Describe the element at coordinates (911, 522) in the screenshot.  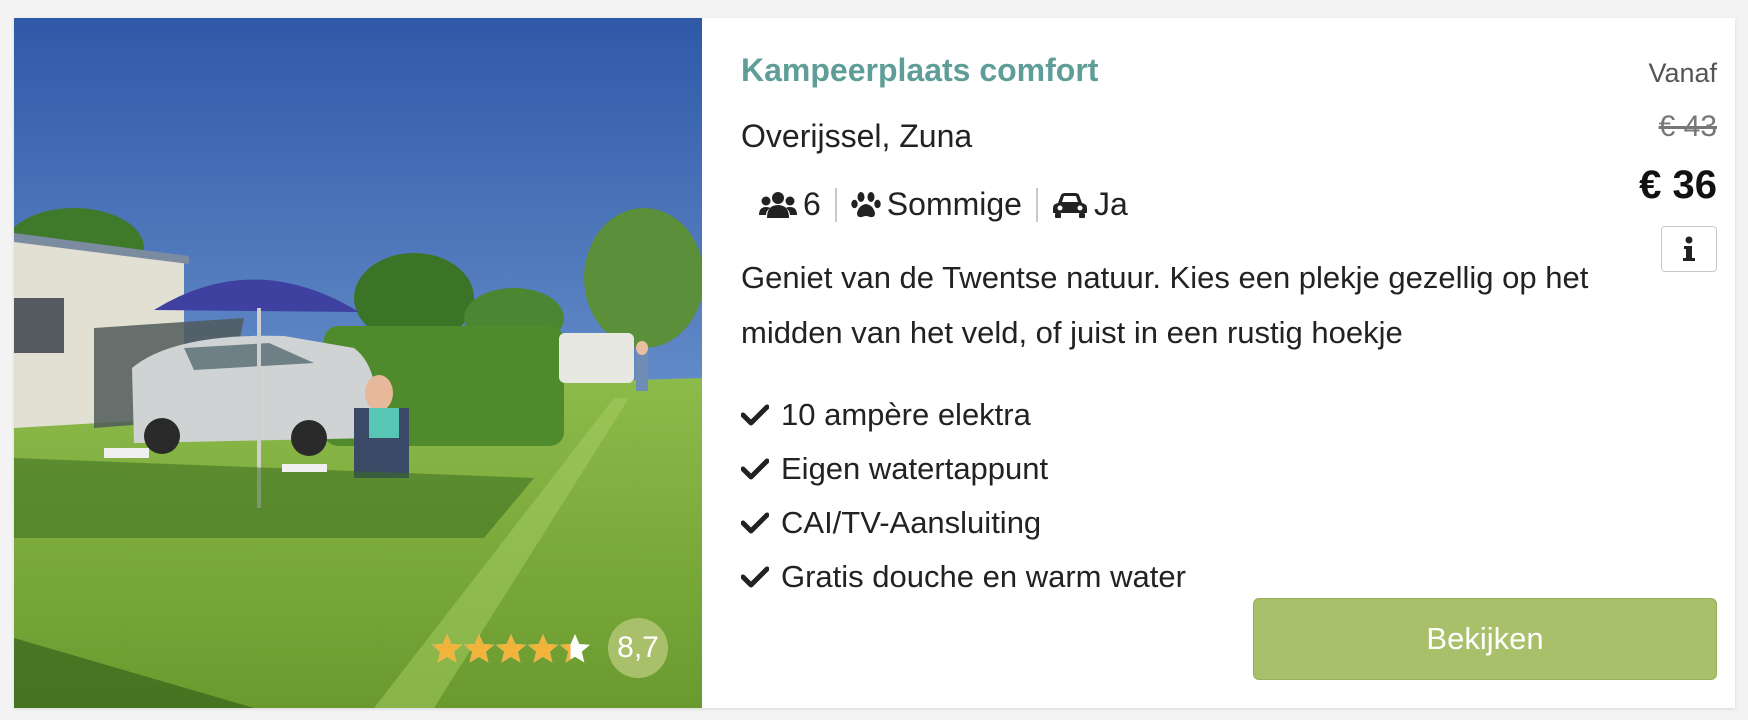
I see `amenity-label: CAI/TV-Aansluiting` at that location.